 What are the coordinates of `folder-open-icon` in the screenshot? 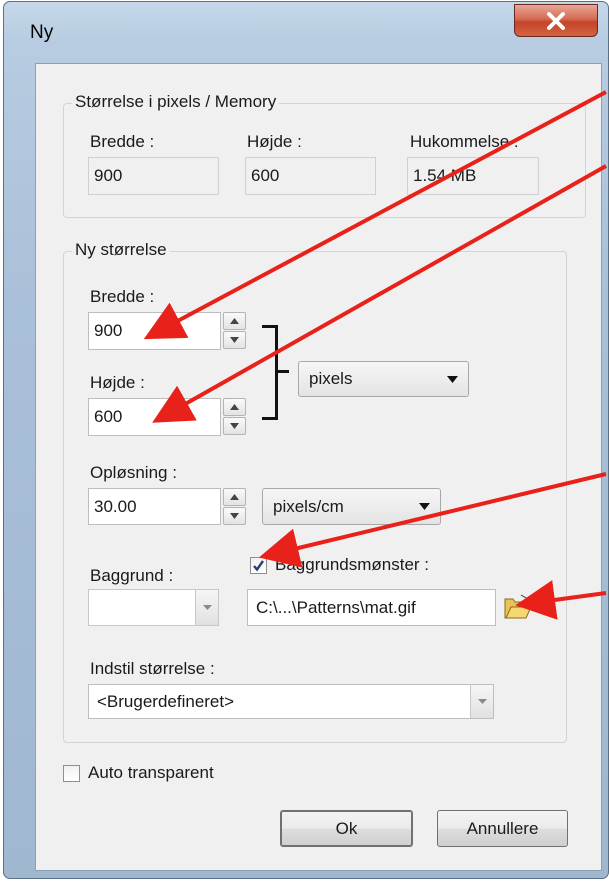 It's located at (518, 606).